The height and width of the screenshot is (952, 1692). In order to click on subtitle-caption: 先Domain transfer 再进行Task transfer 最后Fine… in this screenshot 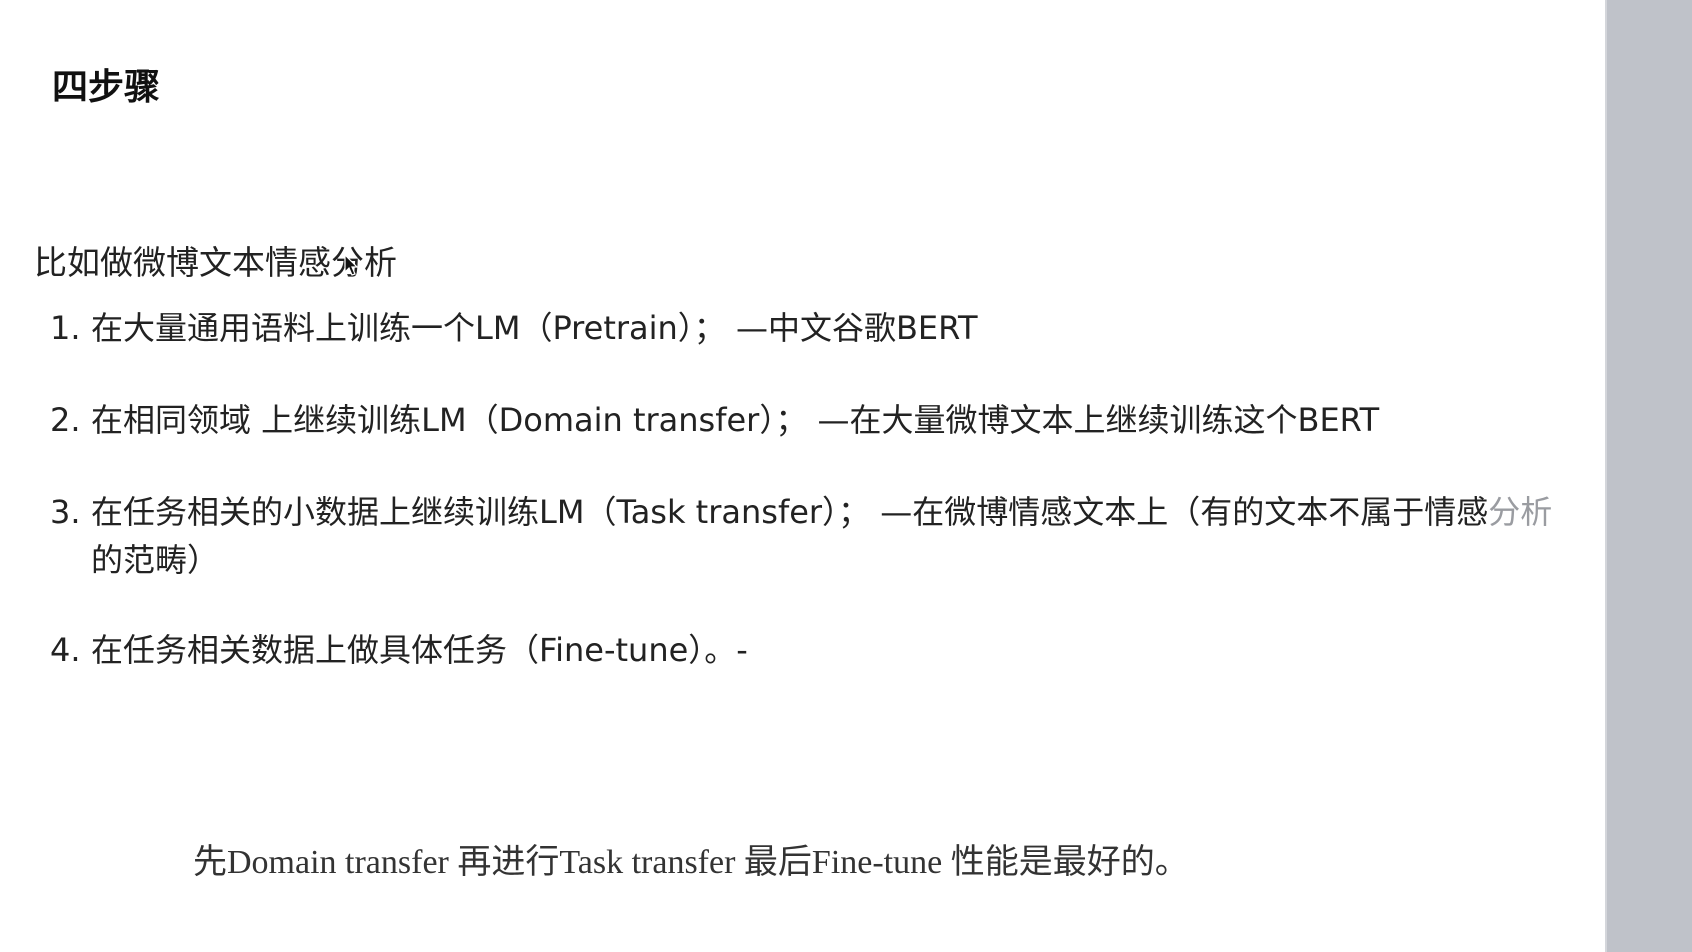, I will do `click(691, 862)`.